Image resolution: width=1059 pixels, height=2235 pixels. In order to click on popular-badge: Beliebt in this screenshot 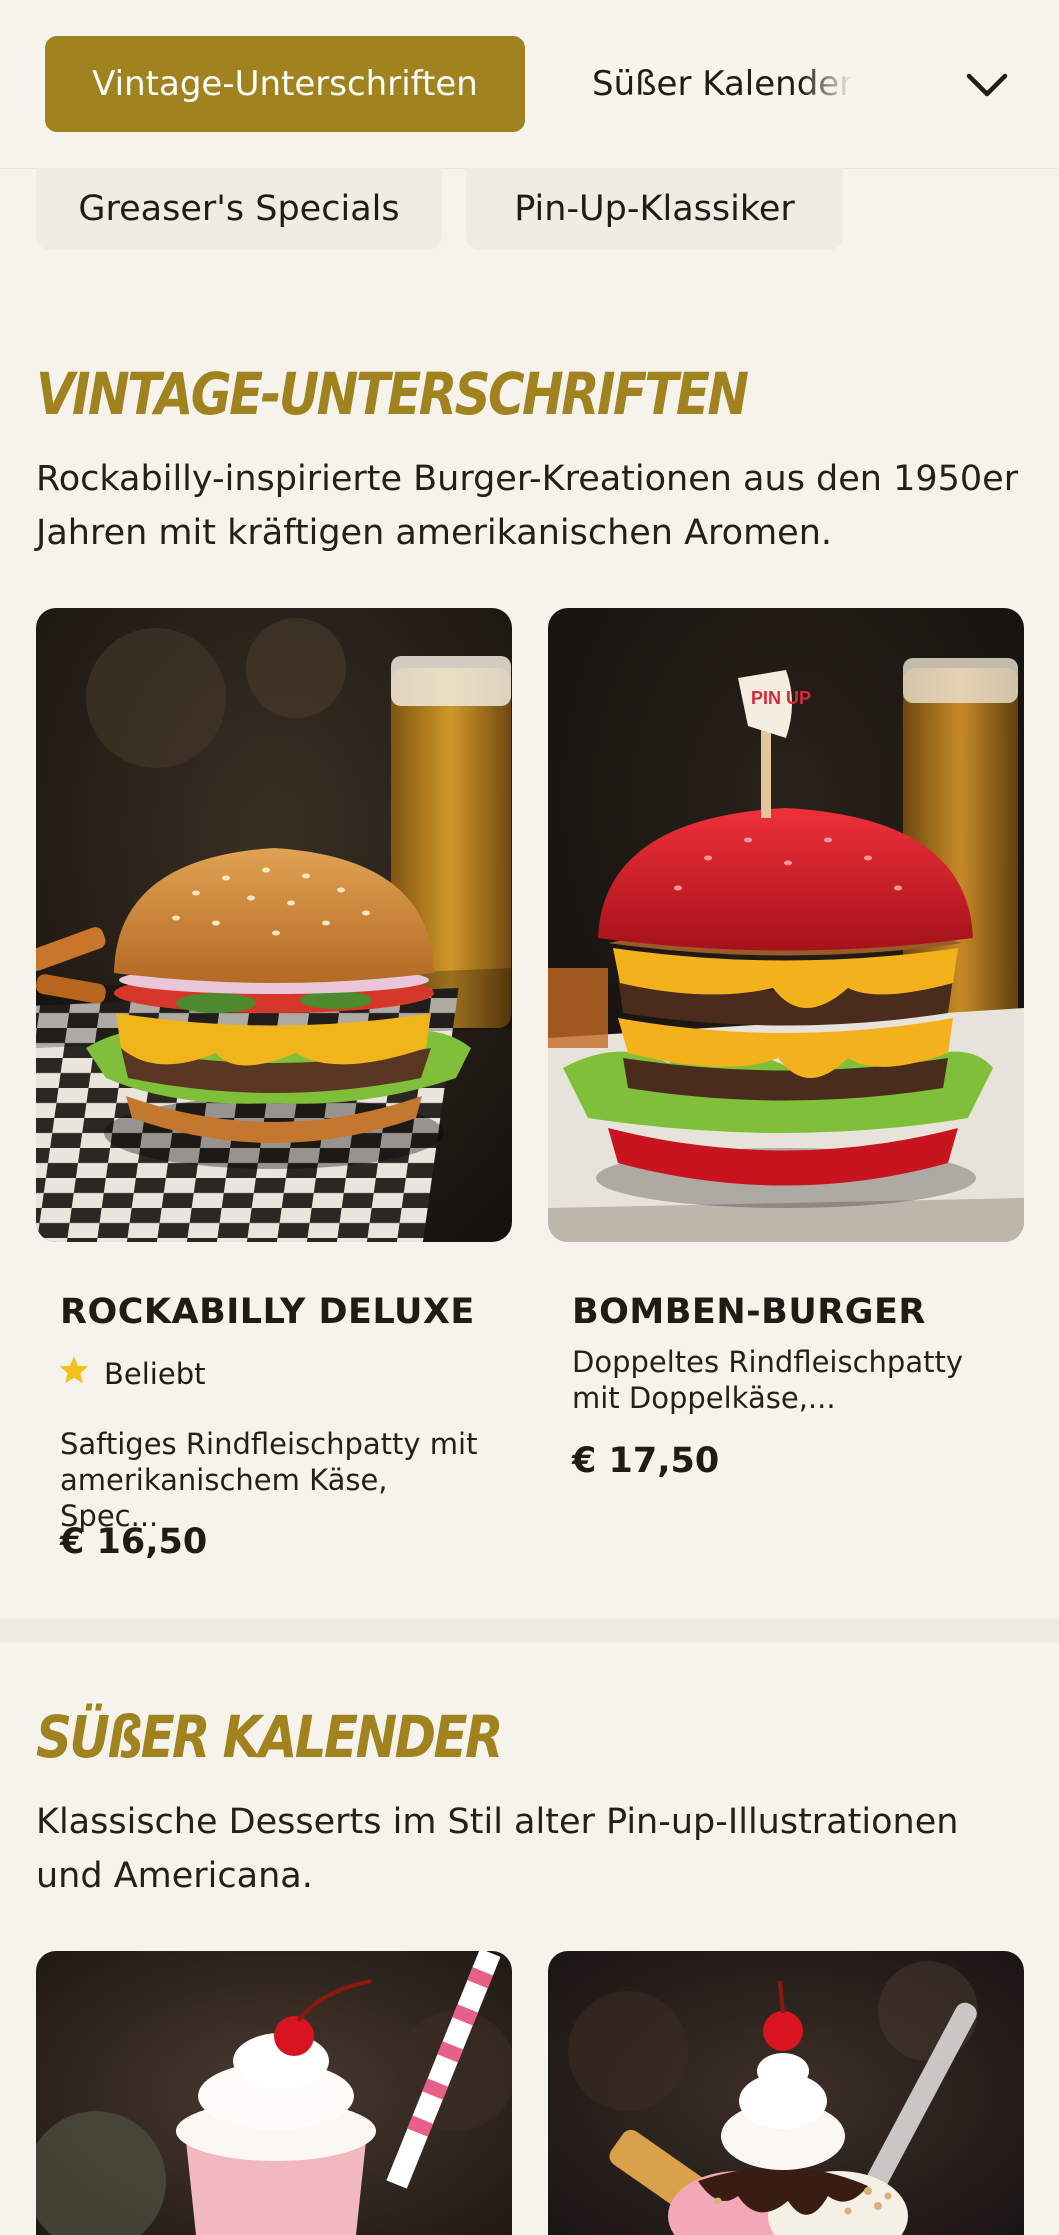, I will do `click(131, 1373)`.